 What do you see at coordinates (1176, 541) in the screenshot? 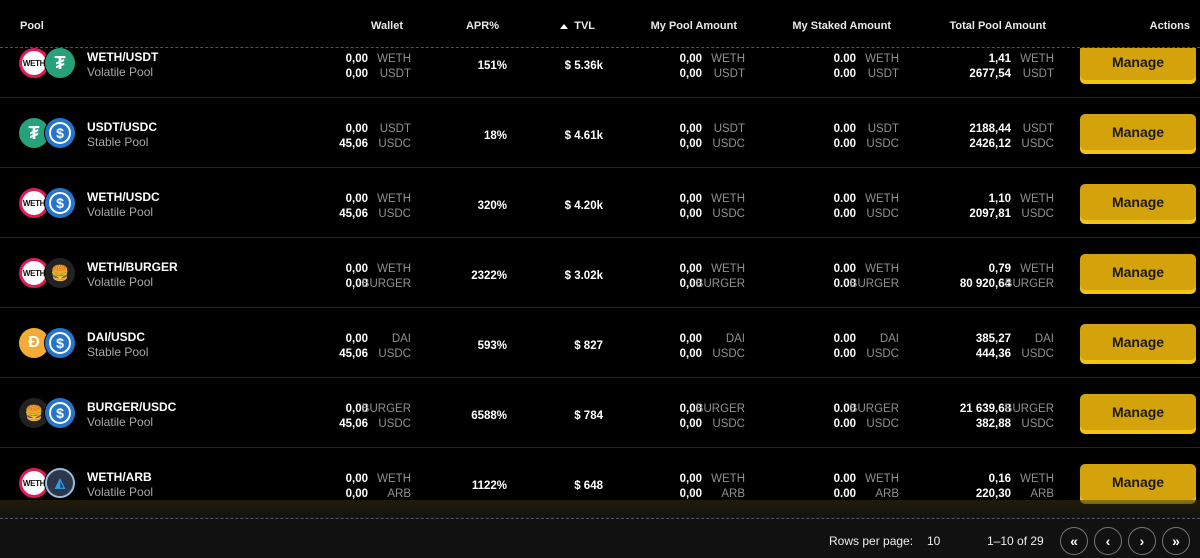
I see `last-page-button: »` at bounding box center [1176, 541].